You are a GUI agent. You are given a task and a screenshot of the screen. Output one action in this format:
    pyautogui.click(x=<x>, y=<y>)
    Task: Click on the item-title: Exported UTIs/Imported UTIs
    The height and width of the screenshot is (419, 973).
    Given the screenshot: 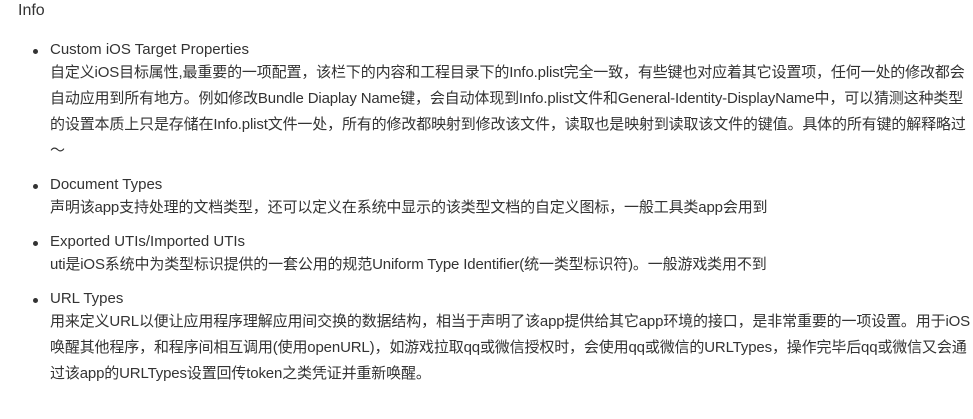 What is the action you would take?
    pyautogui.click(x=148, y=241)
    